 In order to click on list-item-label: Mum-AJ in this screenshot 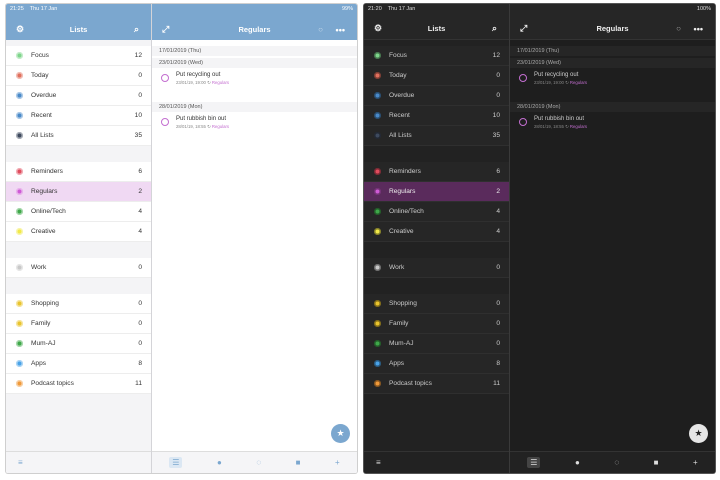, I will do `click(401, 343)`.